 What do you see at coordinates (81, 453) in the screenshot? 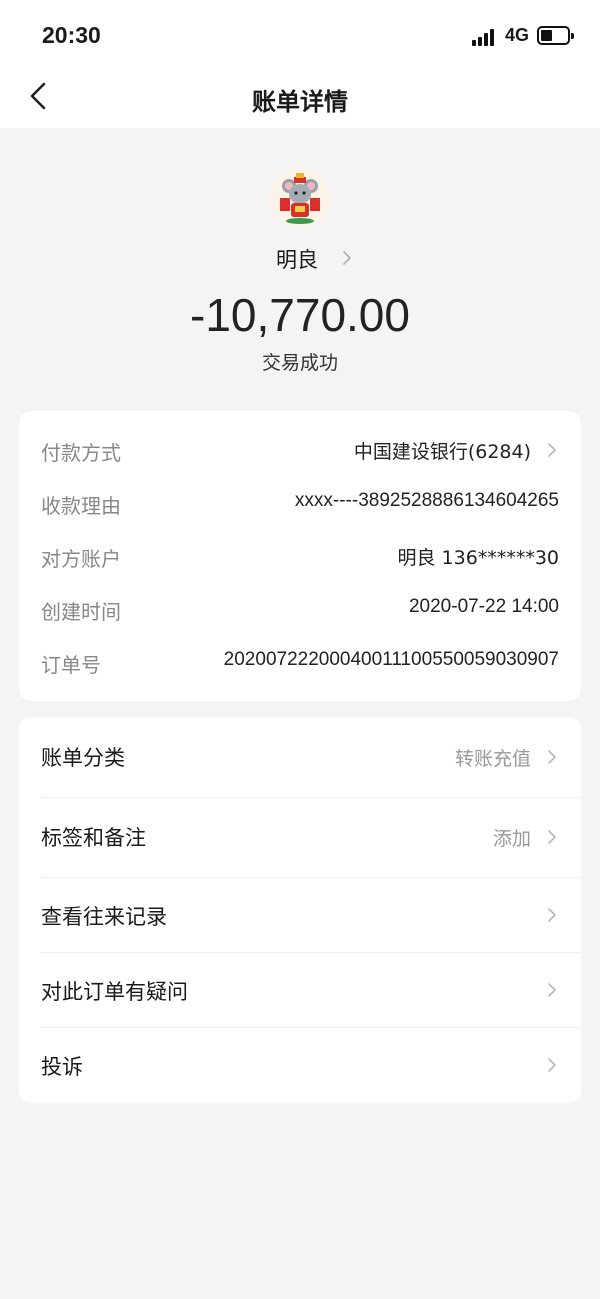
I see `detail-label: 付款方式` at bounding box center [81, 453].